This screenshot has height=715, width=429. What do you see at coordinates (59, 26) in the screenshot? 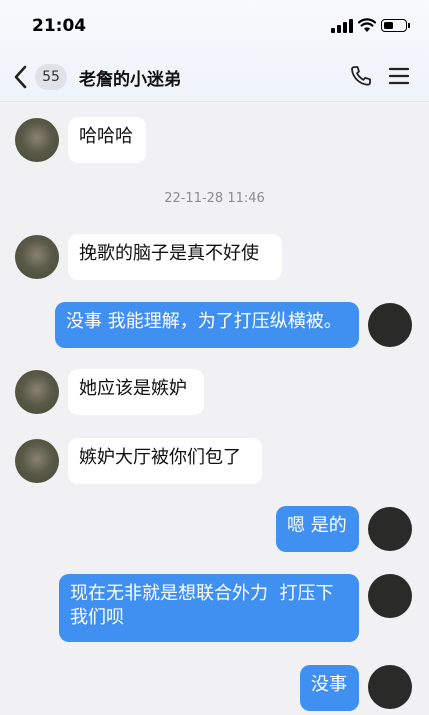
I see `status-time: 21:04` at bounding box center [59, 26].